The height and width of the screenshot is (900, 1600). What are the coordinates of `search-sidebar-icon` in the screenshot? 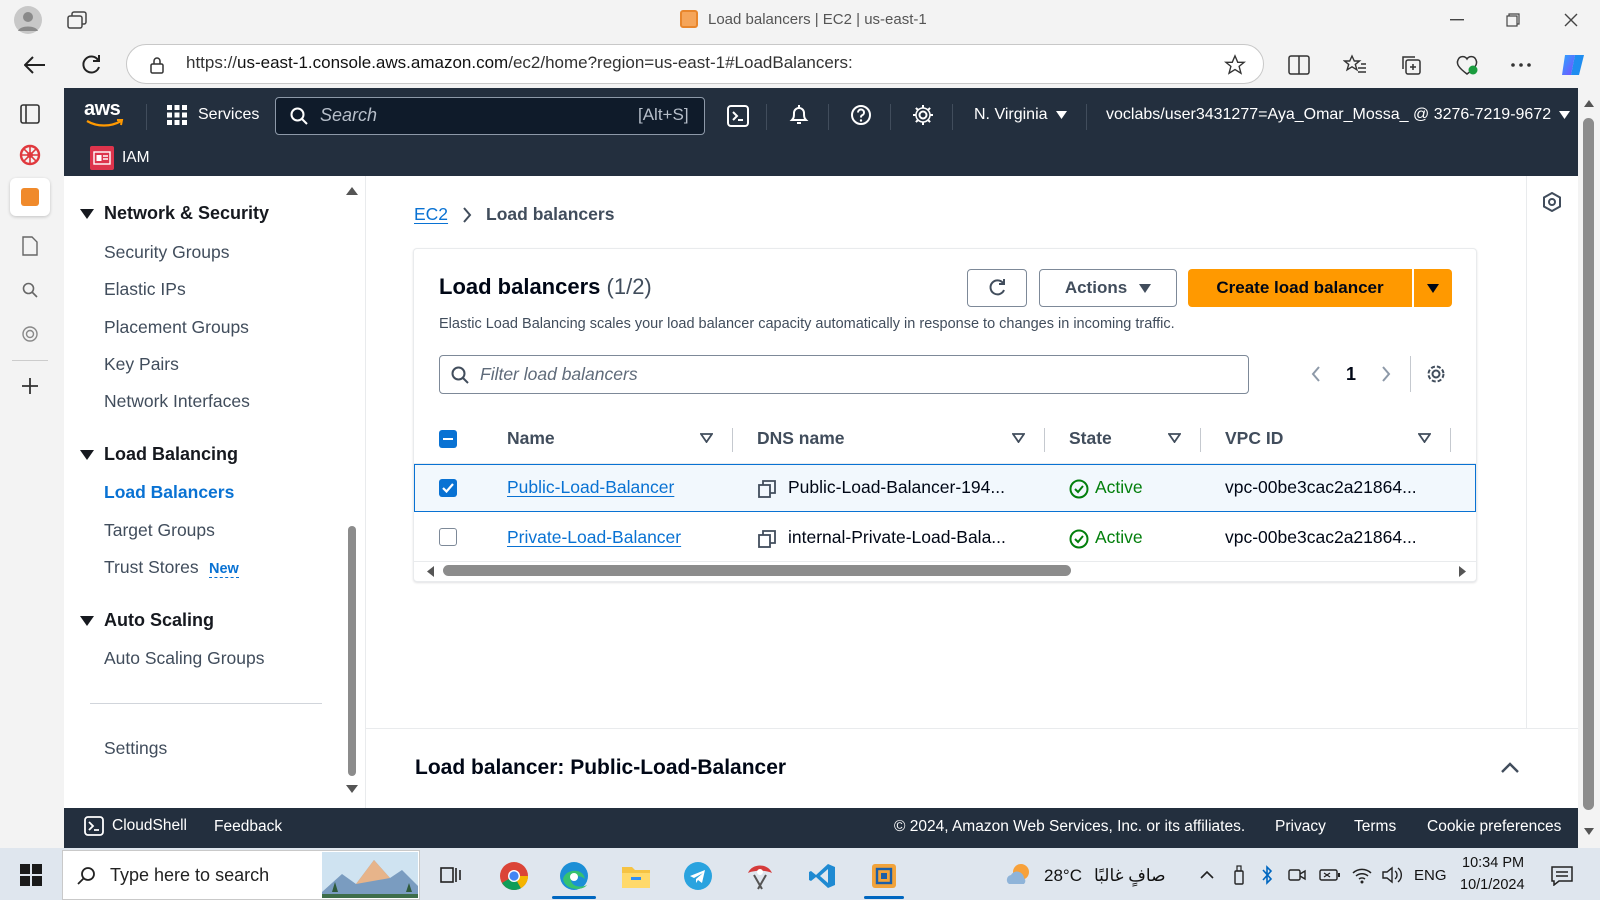 It's located at (30, 290).